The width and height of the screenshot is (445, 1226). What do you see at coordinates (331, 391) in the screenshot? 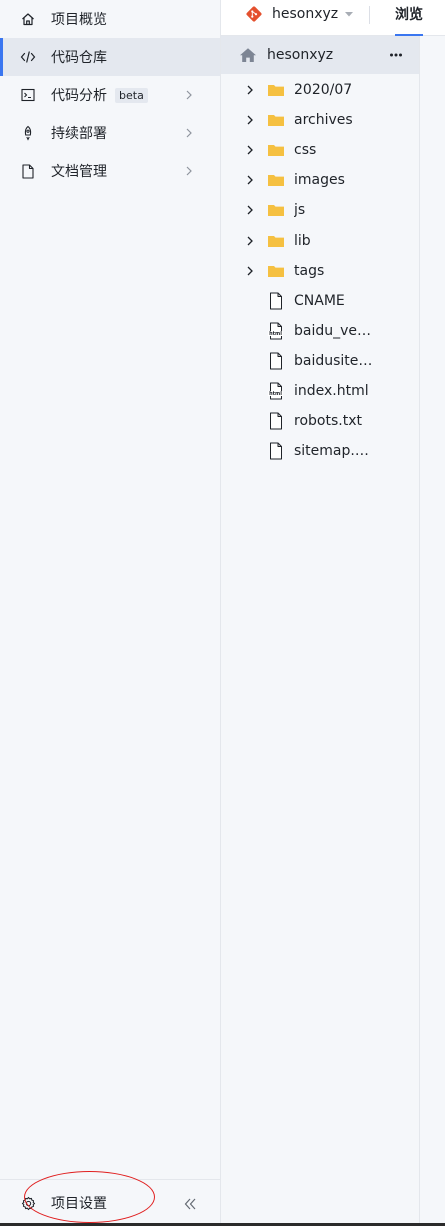
I see `item-name: index.html` at bounding box center [331, 391].